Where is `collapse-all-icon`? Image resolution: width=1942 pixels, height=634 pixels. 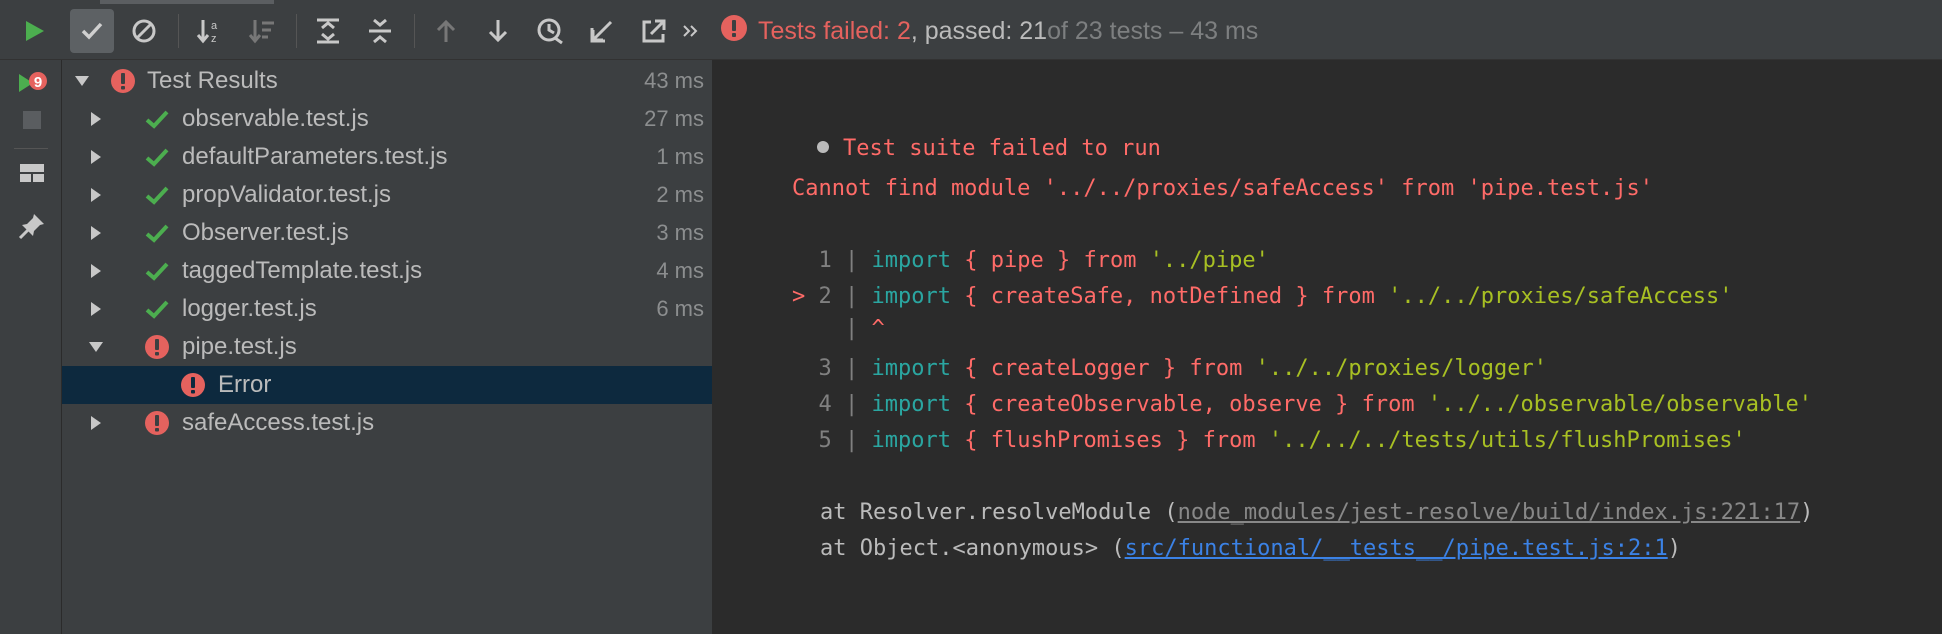
collapse-all-icon is located at coordinates (380, 31).